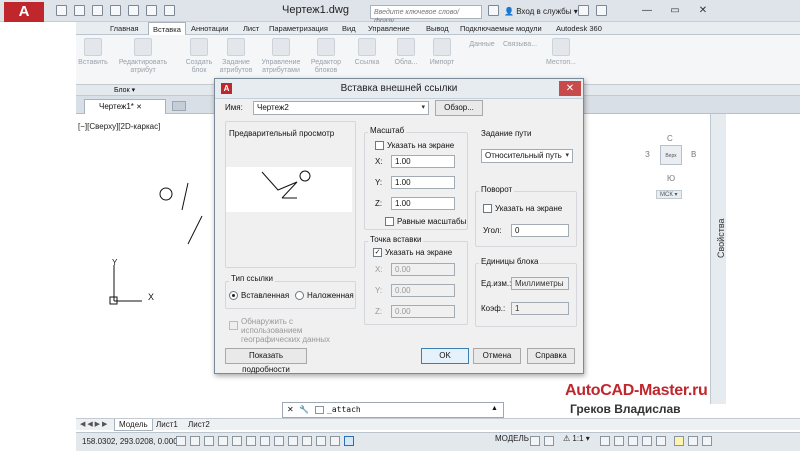 Image resolution: width=800 pixels, height=451 pixels. Describe the element at coordinates (279, 441) in the screenshot. I see `ducs-icon` at that location.